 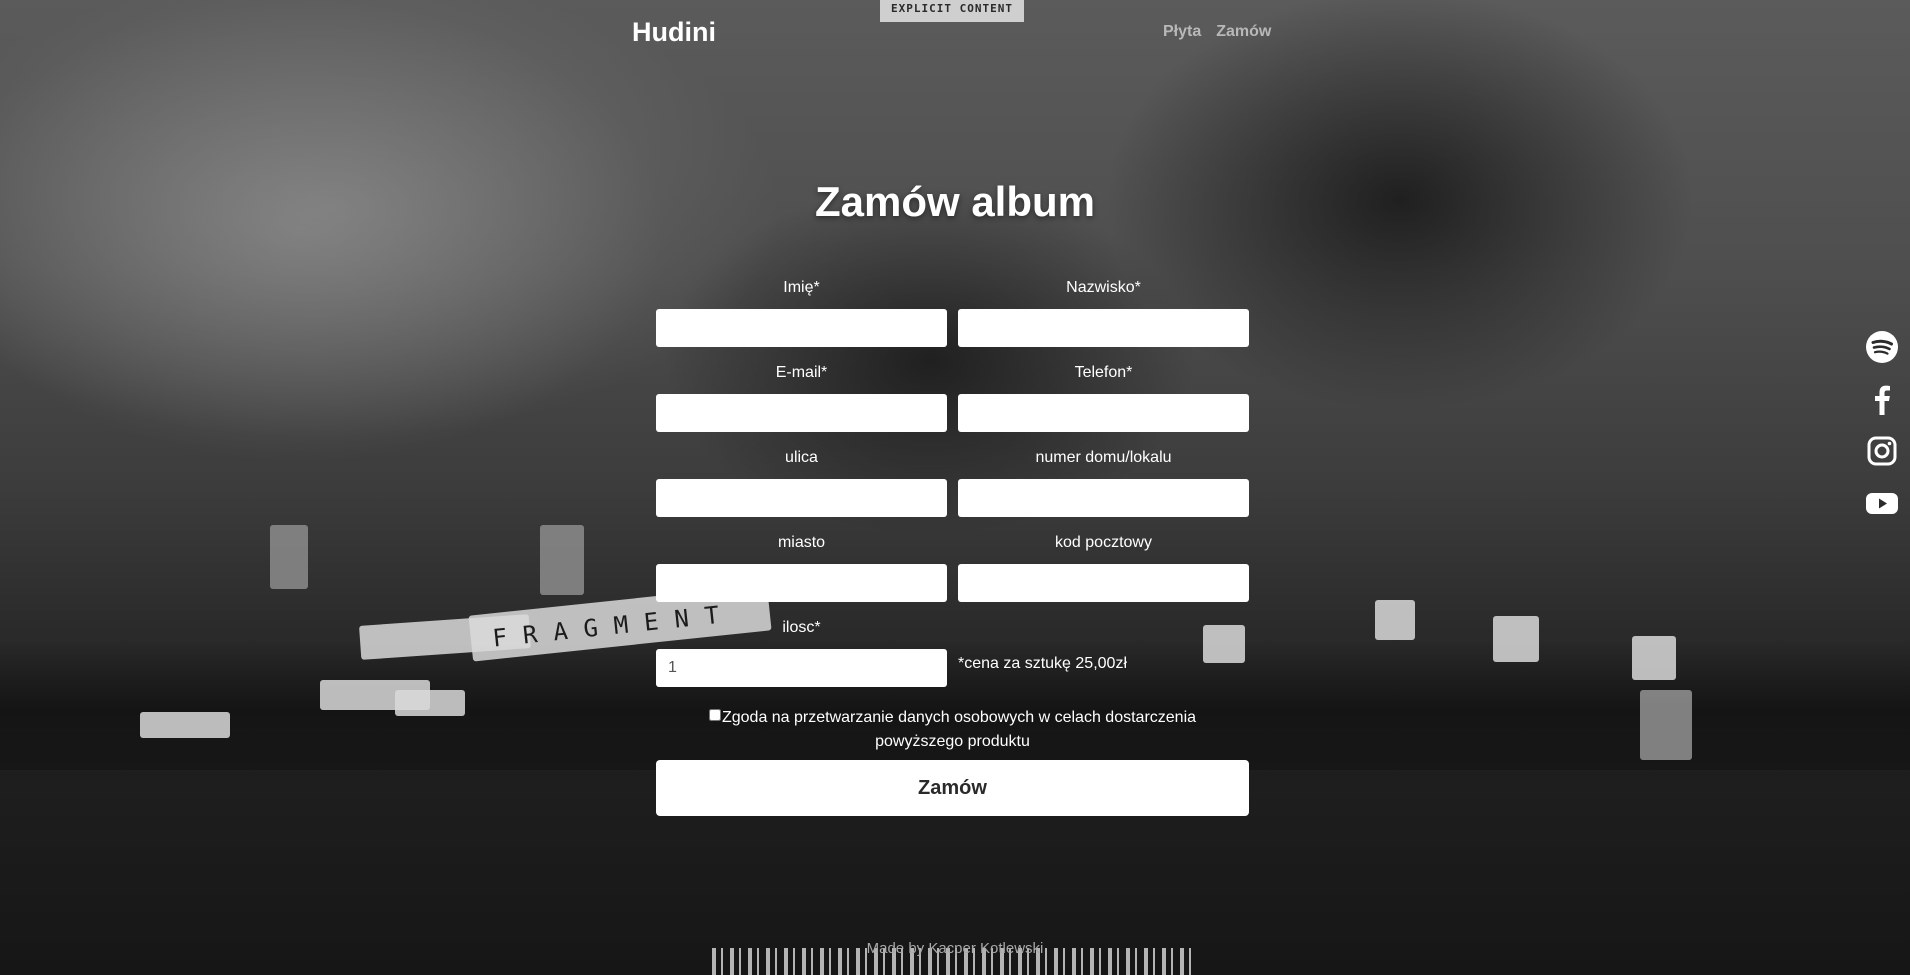 I want to click on facebook-link, so click(x=1882, y=399).